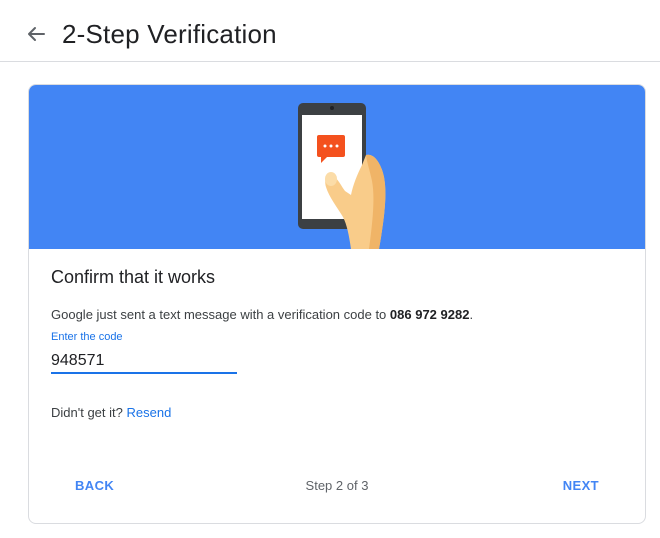 This screenshot has width=660, height=538. I want to click on page-title: 2-Step Verification, so click(169, 34).